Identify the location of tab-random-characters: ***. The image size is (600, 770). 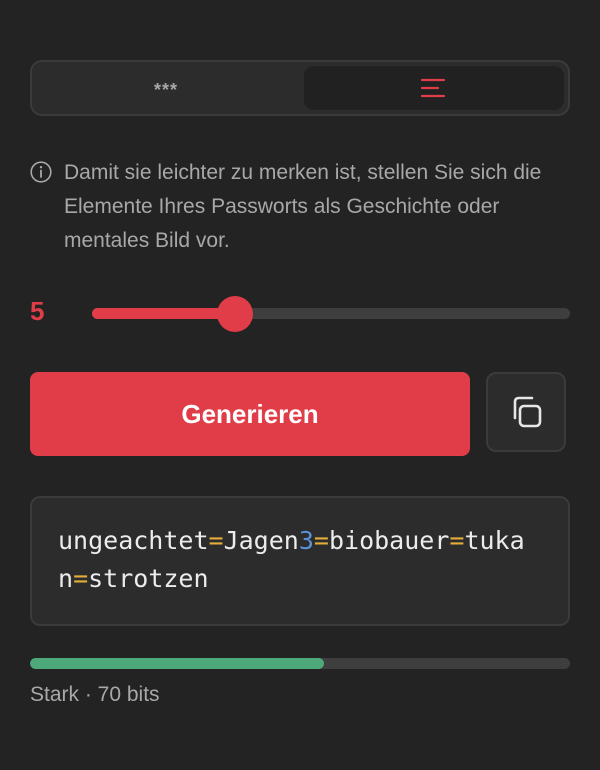
(166, 88).